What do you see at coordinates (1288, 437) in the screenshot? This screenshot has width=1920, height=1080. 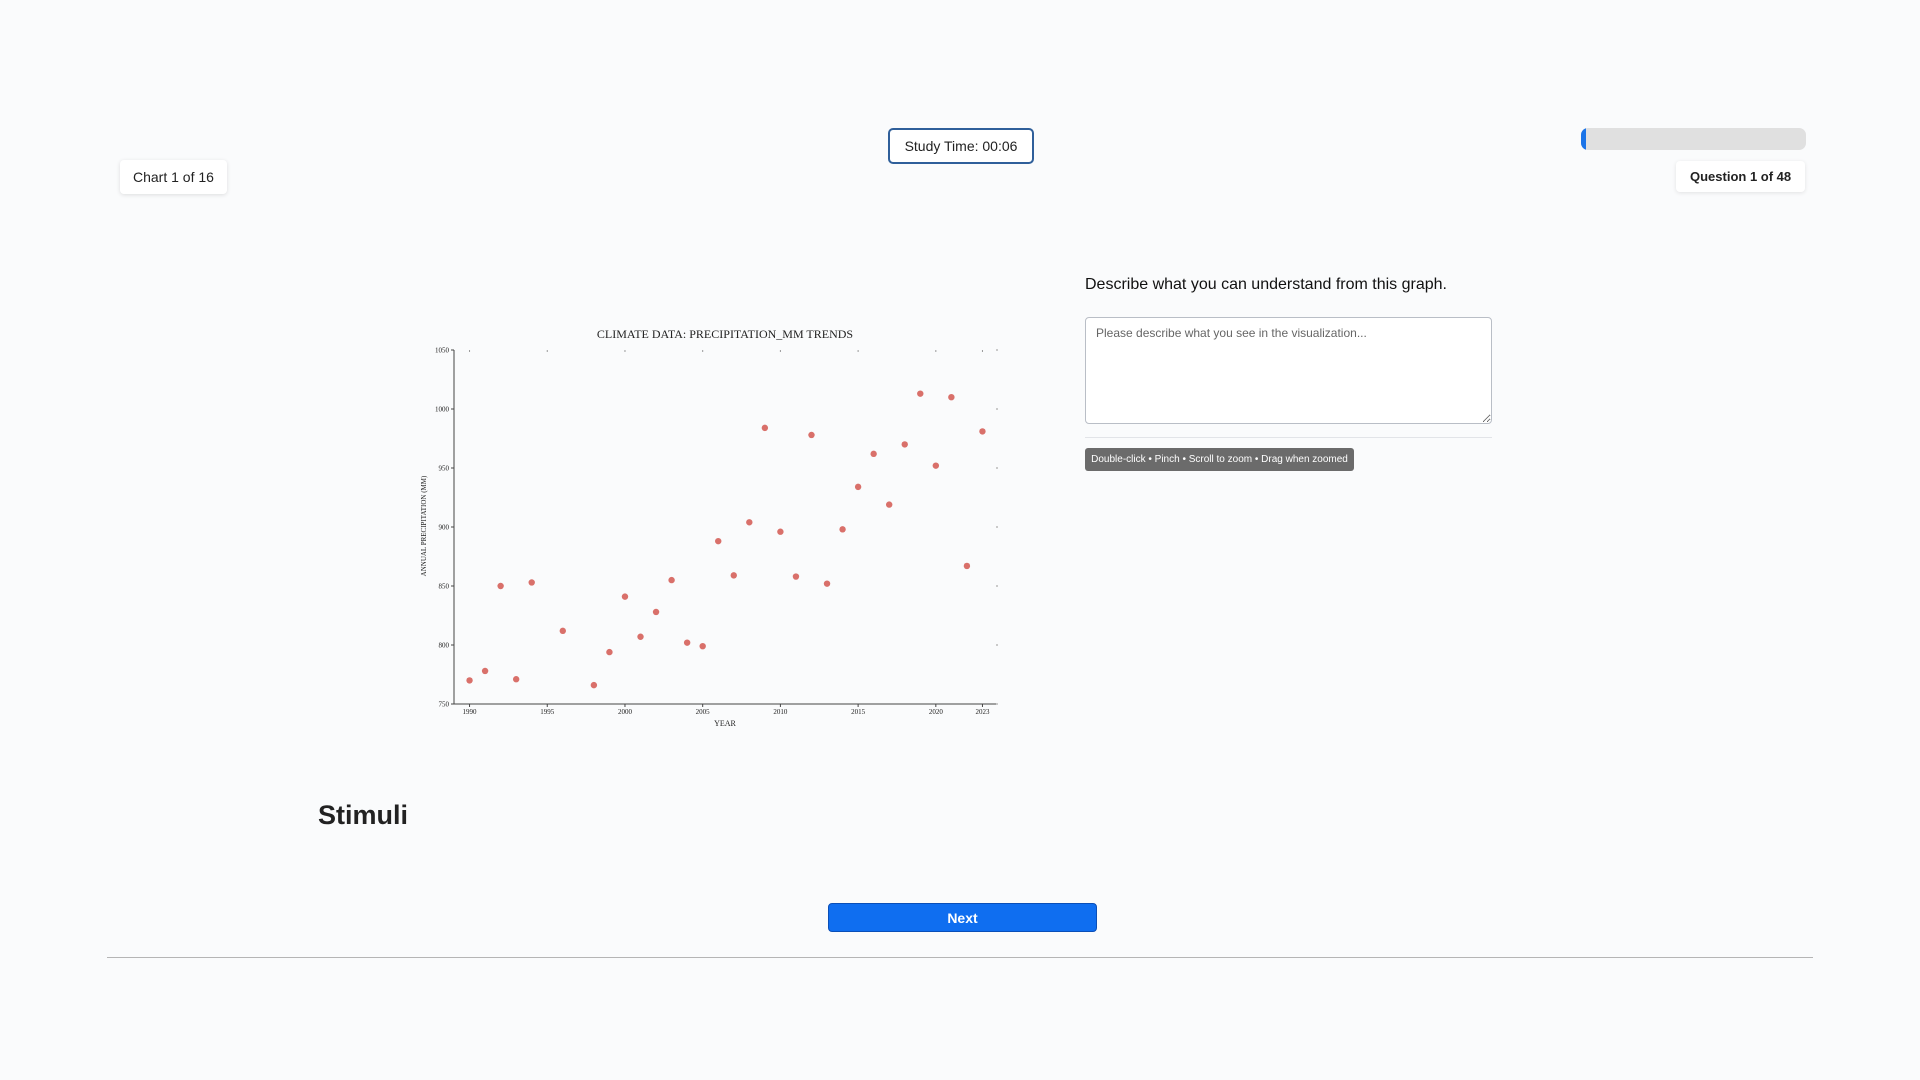 I see `divider` at bounding box center [1288, 437].